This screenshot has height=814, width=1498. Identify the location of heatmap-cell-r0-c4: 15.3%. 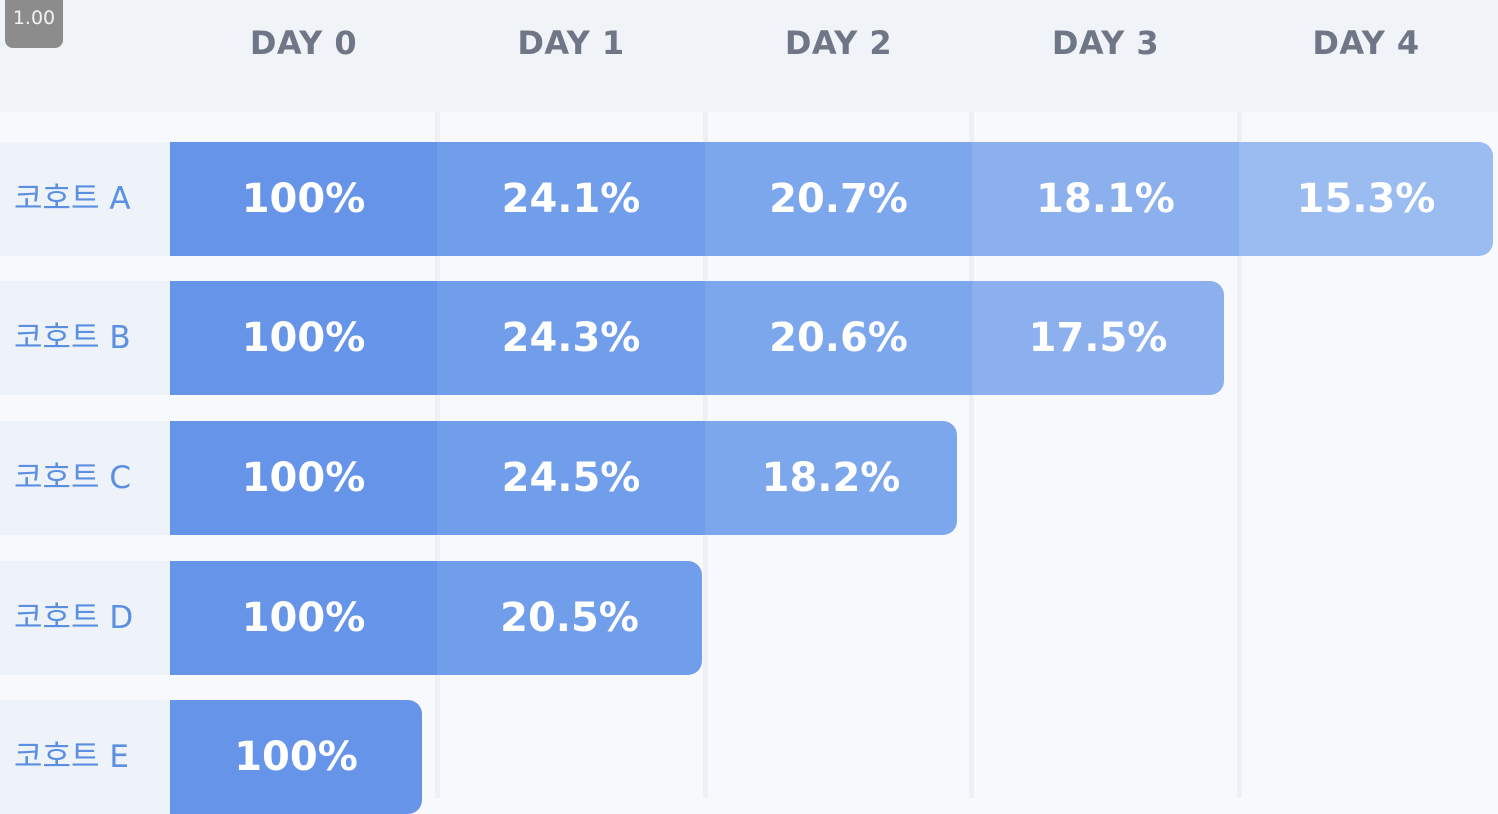
(1366, 199).